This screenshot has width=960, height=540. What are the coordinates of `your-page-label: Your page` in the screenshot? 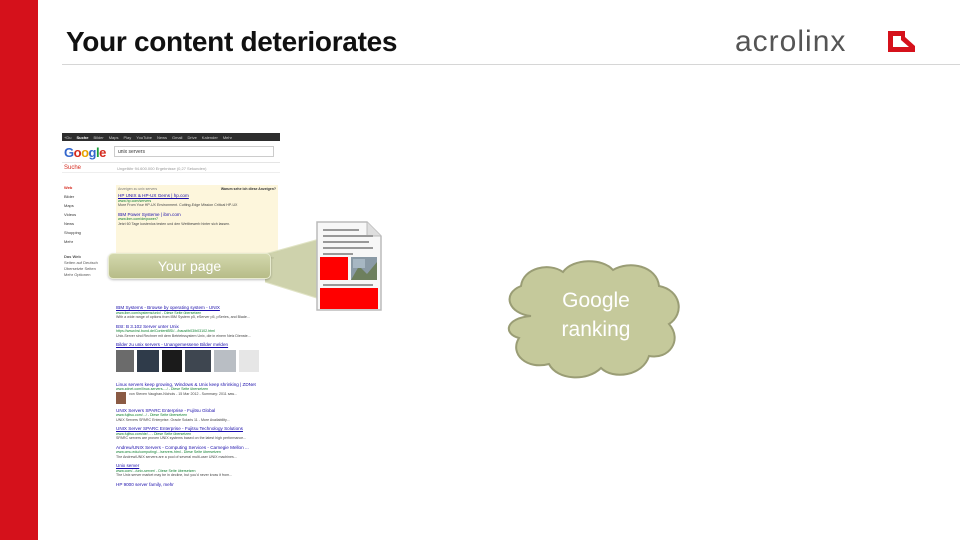 It's located at (189, 266).